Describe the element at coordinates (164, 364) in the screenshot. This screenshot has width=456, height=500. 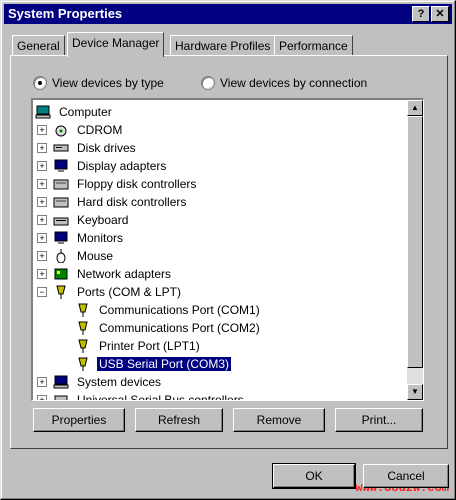
I see `tree-item-label: USB Serial Port (COM3)` at that location.